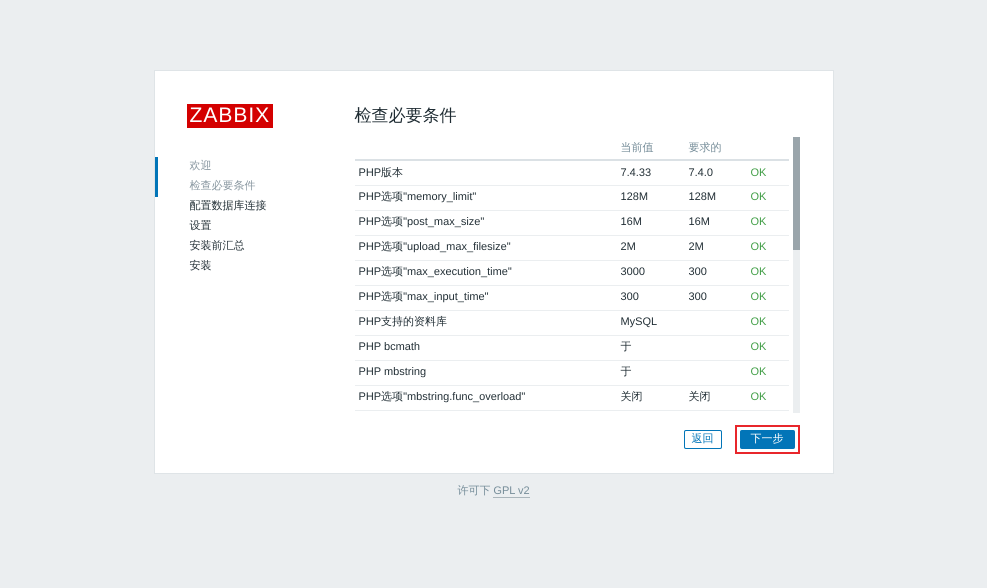  What do you see at coordinates (473, 491) in the screenshot?
I see `license-text: 许可下` at bounding box center [473, 491].